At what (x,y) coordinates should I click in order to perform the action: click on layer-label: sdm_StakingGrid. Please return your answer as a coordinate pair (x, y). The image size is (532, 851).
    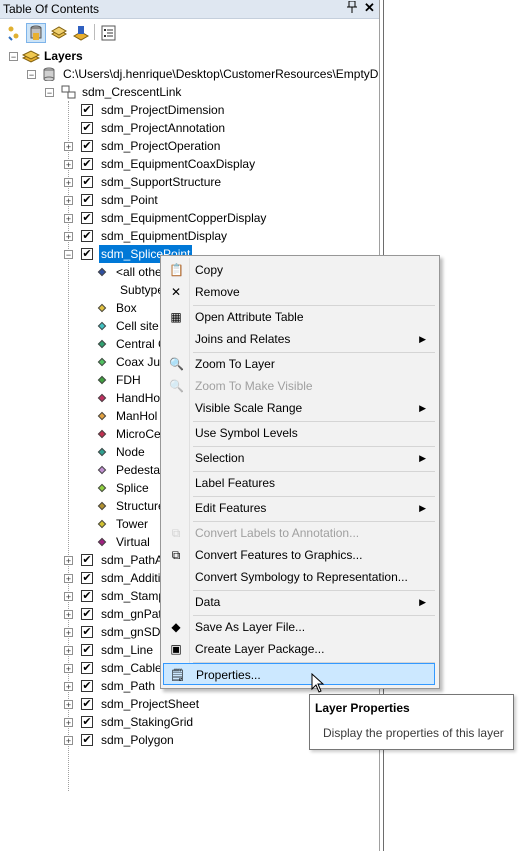
    Looking at the image, I should click on (147, 722).